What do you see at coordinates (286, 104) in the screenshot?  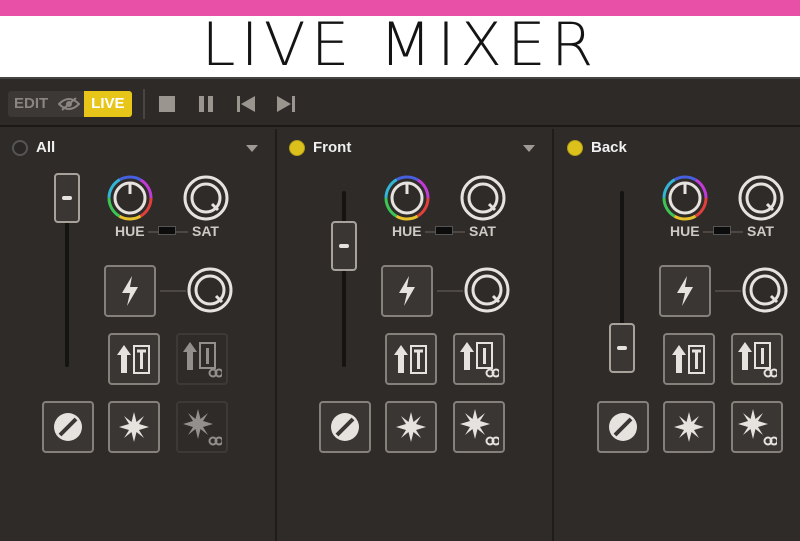 I see `skip-forward-icon` at bounding box center [286, 104].